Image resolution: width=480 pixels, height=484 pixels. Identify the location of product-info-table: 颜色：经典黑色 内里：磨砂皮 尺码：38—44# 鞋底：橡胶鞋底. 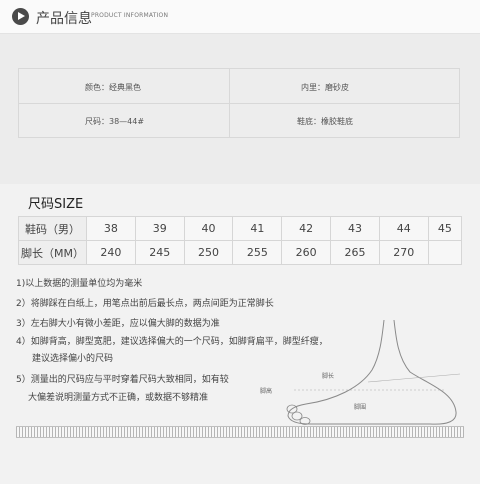
(239, 103).